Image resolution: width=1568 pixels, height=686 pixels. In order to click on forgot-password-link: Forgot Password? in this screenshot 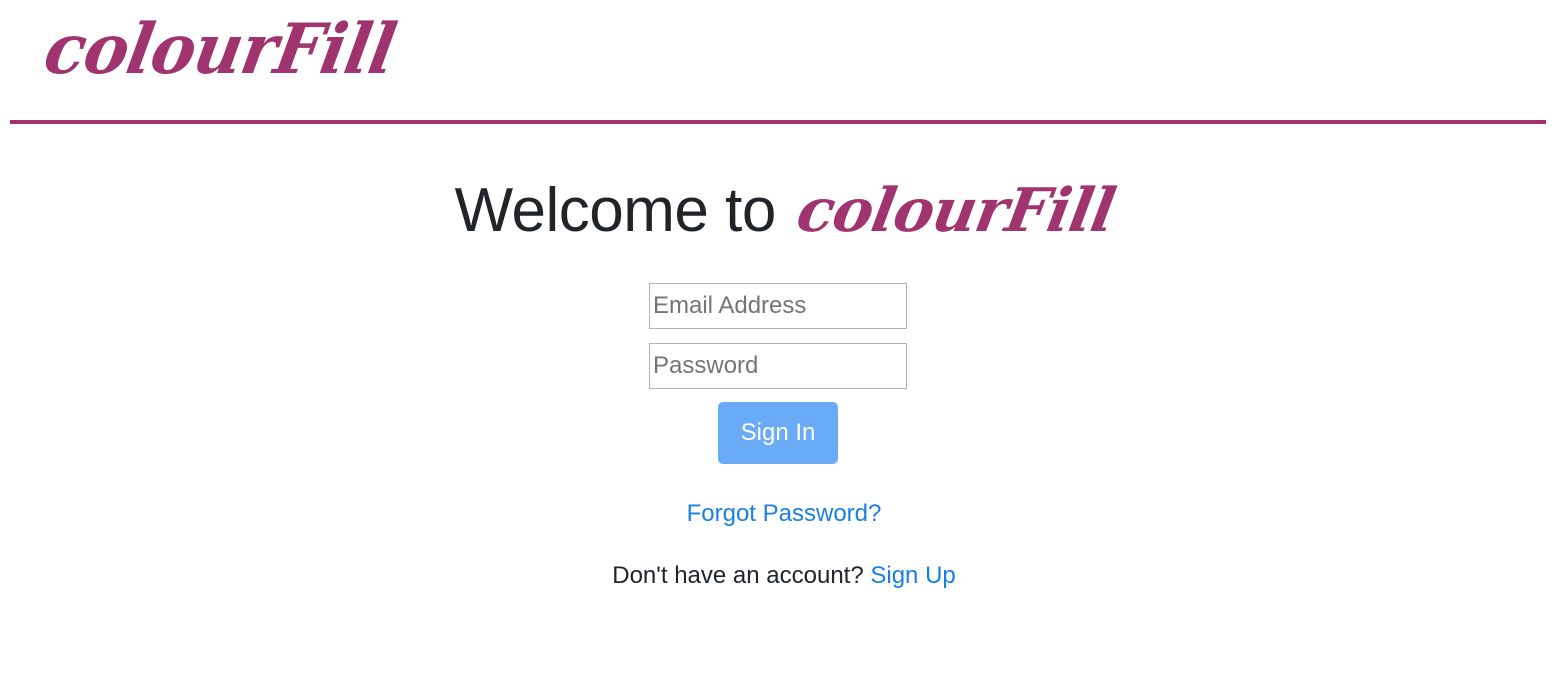, I will do `click(784, 513)`.